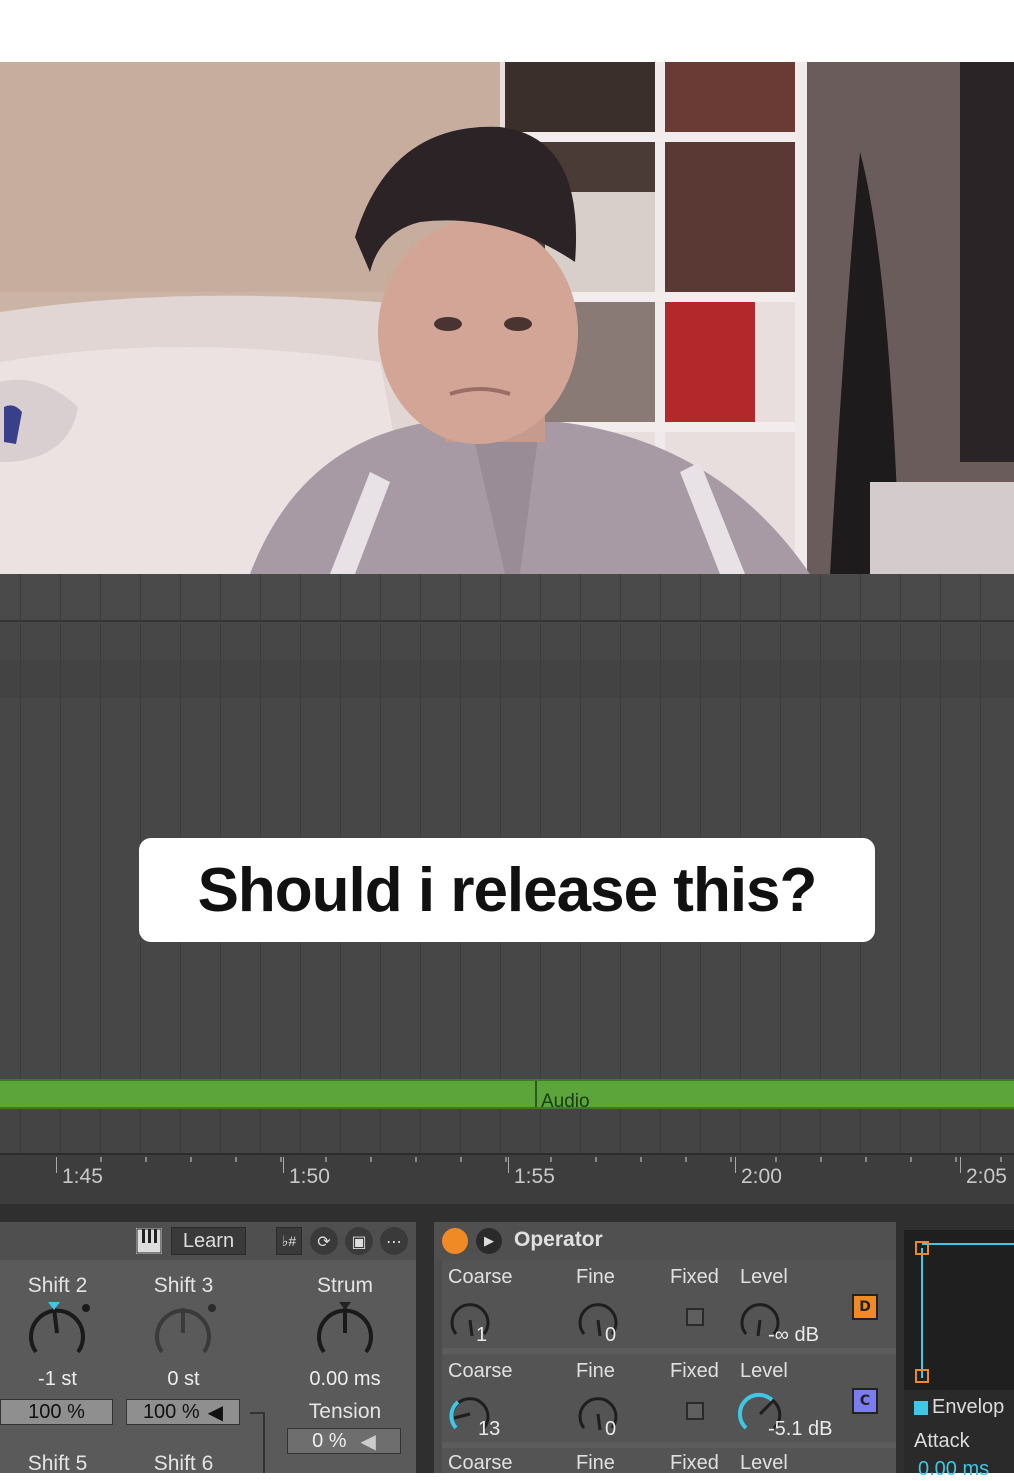 The image size is (1014, 1481). I want to click on track-divider, so click(507, 621).